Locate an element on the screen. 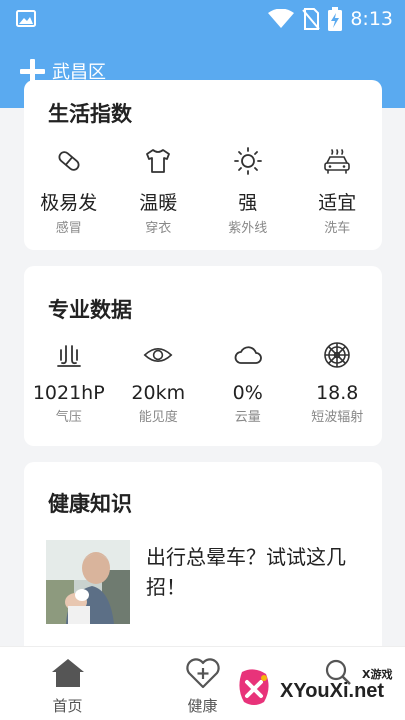 The image size is (405, 720). watermark: X游戏 XYouXi.net is located at coordinates (318, 690).